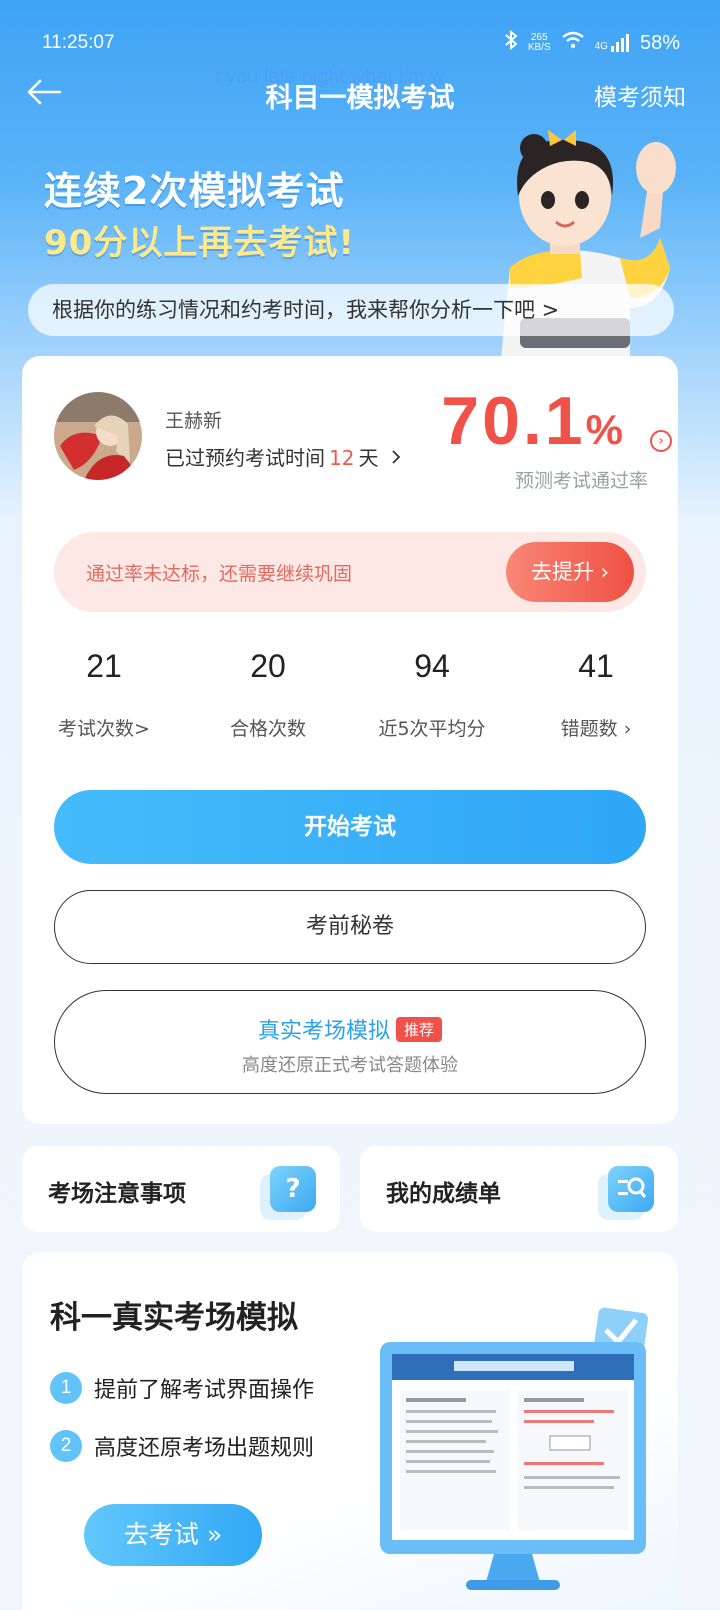 The width and height of the screenshot is (720, 1610). Describe the element at coordinates (539, 42) in the screenshot. I see `net-speed: 265 KB/S` at that location.